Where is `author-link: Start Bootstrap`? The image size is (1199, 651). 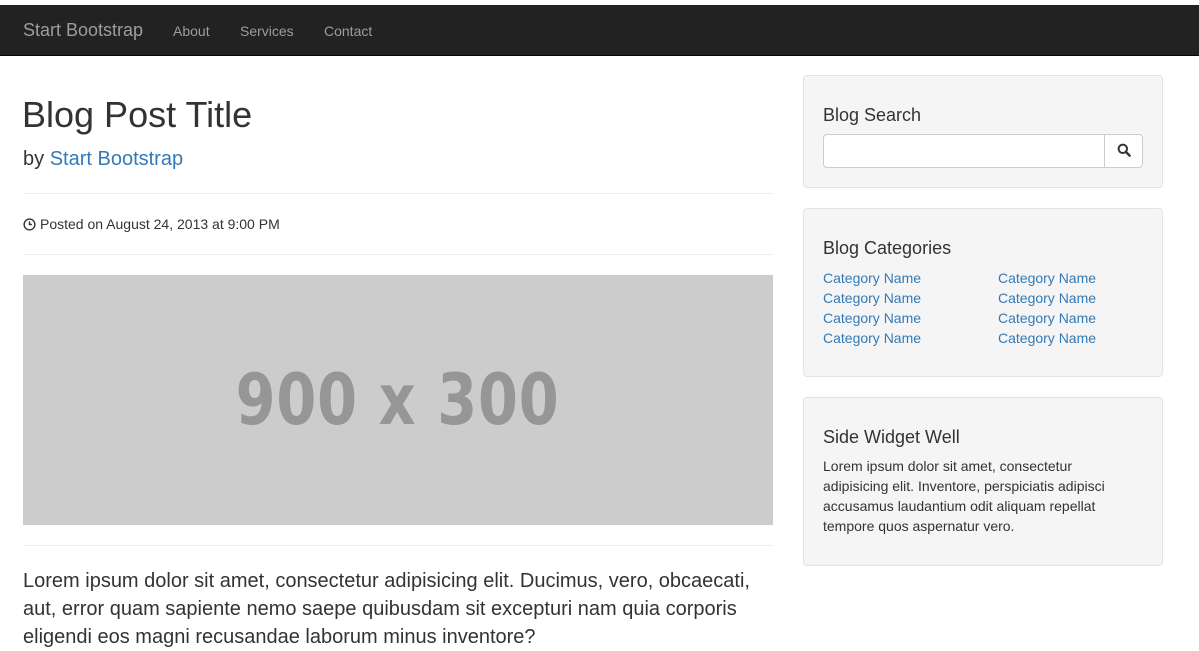 author-link: Start Bootstrap is located at coordinates (116, 159).